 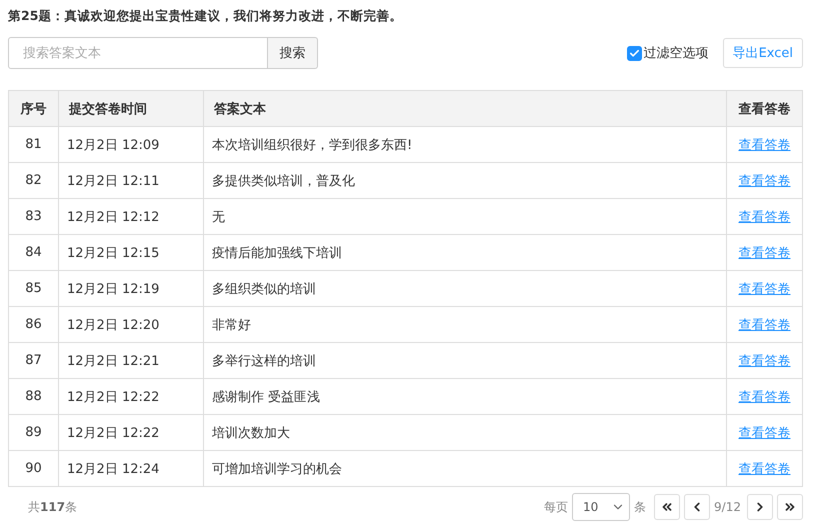 I want to click on table-cell: 89, so click(x=33, y=432).